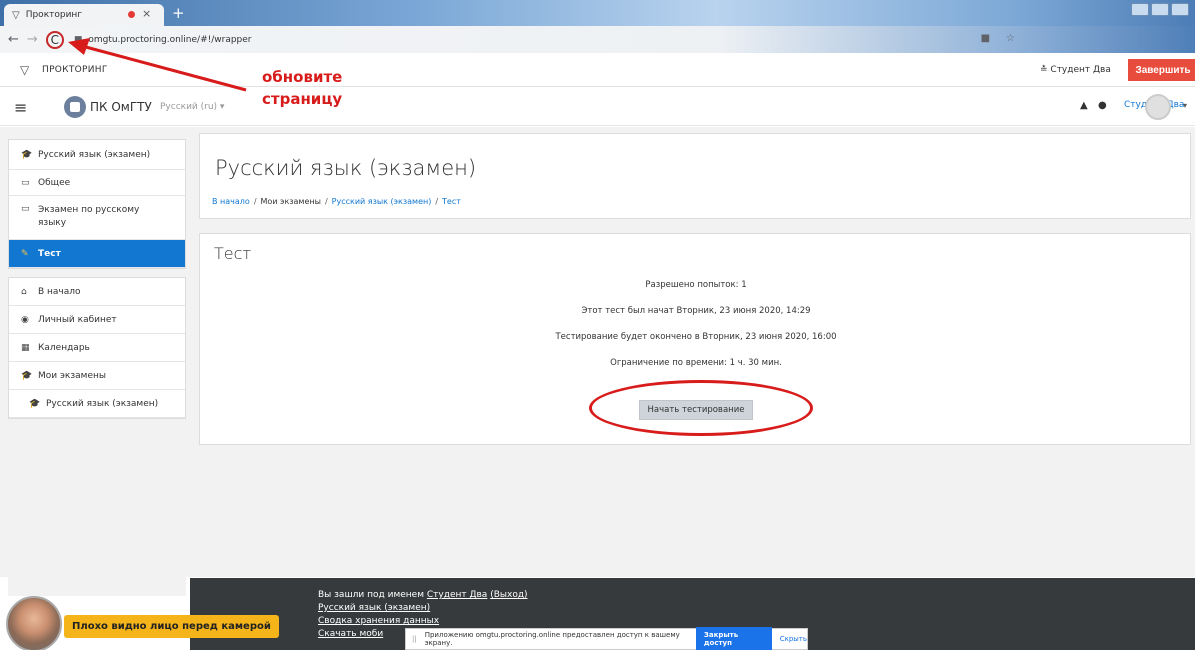 Image resolution: width=1195 pixels, height=650 pixels. What do you see at coordinates (121, 107) in the screenshot?
I see `site-name: ПК ОмГТУ` at bounding box center [121, 107].